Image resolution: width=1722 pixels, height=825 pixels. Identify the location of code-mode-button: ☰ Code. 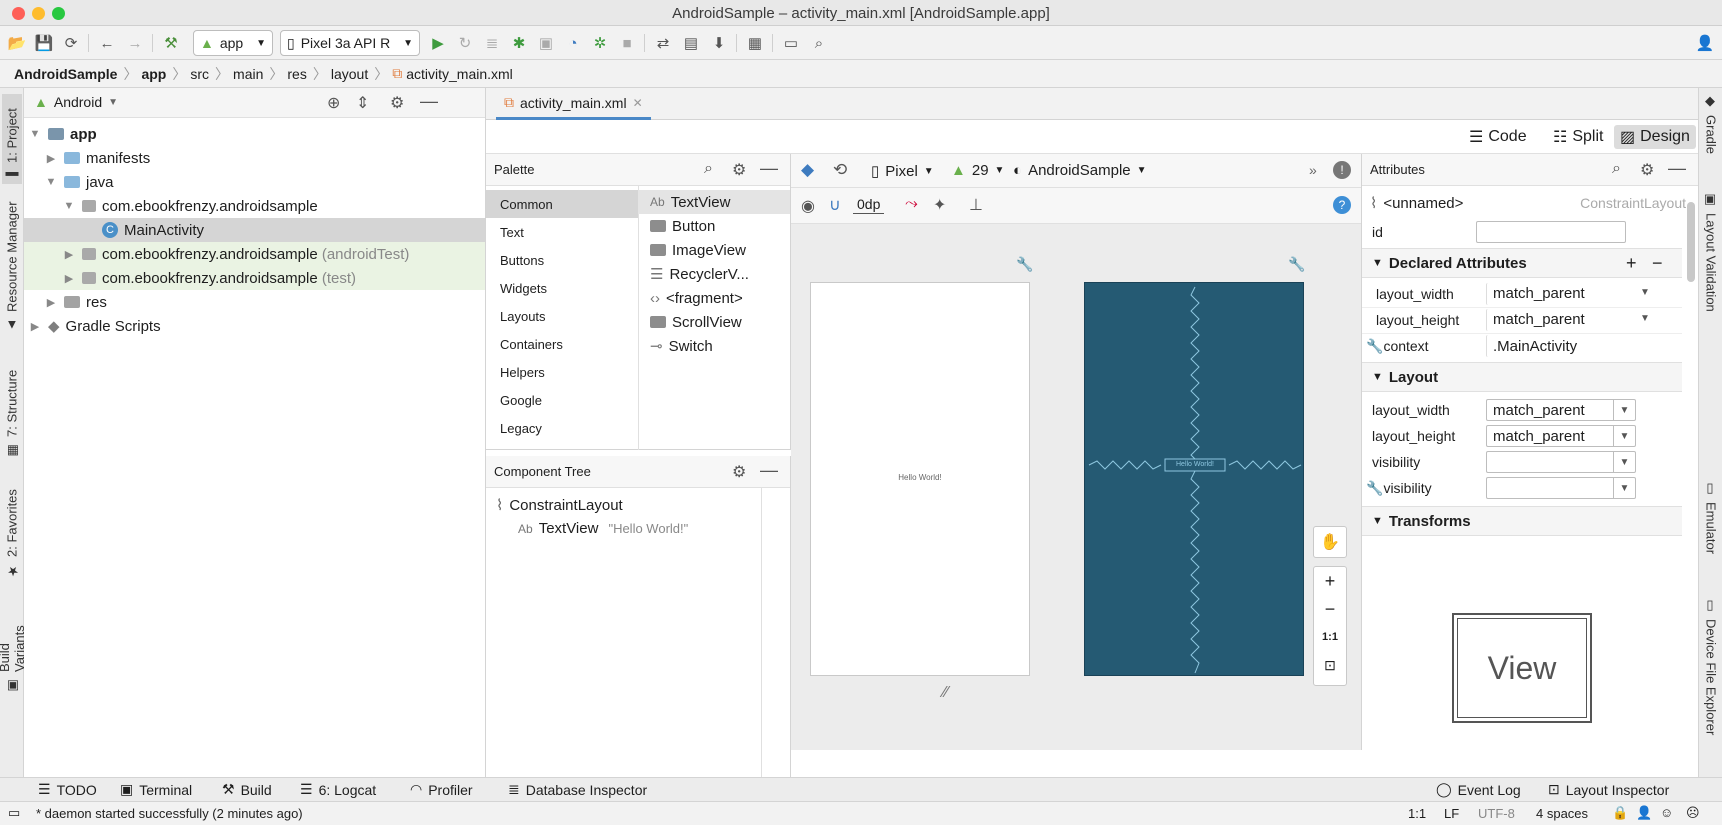
(1498, 137).